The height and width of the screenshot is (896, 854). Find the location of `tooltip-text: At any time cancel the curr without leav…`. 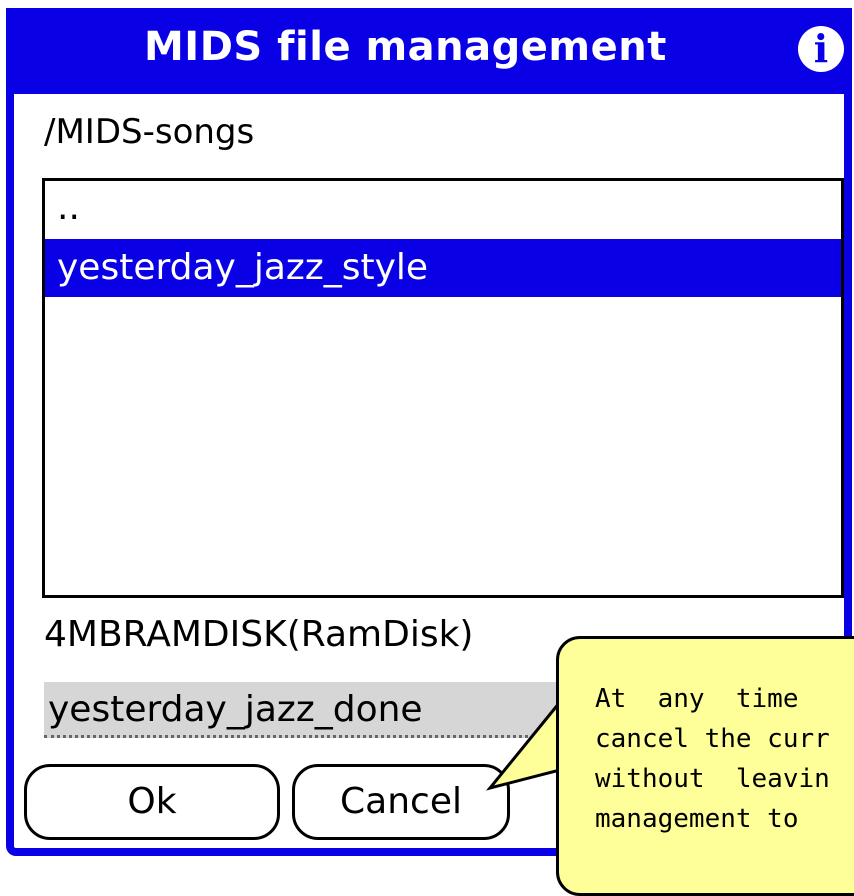

tooltip-text: At any time cancel the curr without leav… is located at coordinates (724, 759).